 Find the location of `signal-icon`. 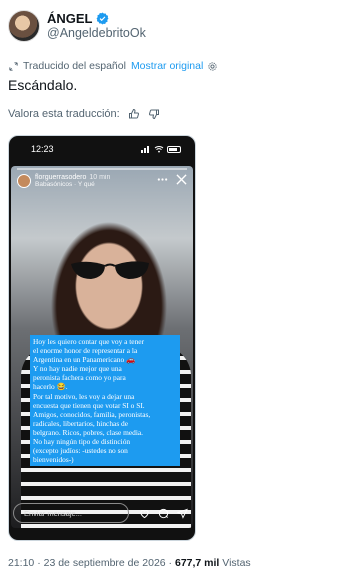

signal-icon is located at coordinates (145, 149).